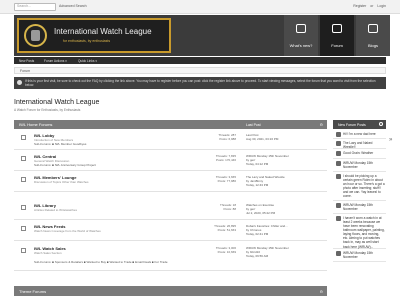 The height and width of the screenshot is (296, 400). What do you see at coordinates (219, 137) in the screenshot?
I see `forum-stats: Threads: 287 Posts: 6,988` at bounding box center [219, 137].